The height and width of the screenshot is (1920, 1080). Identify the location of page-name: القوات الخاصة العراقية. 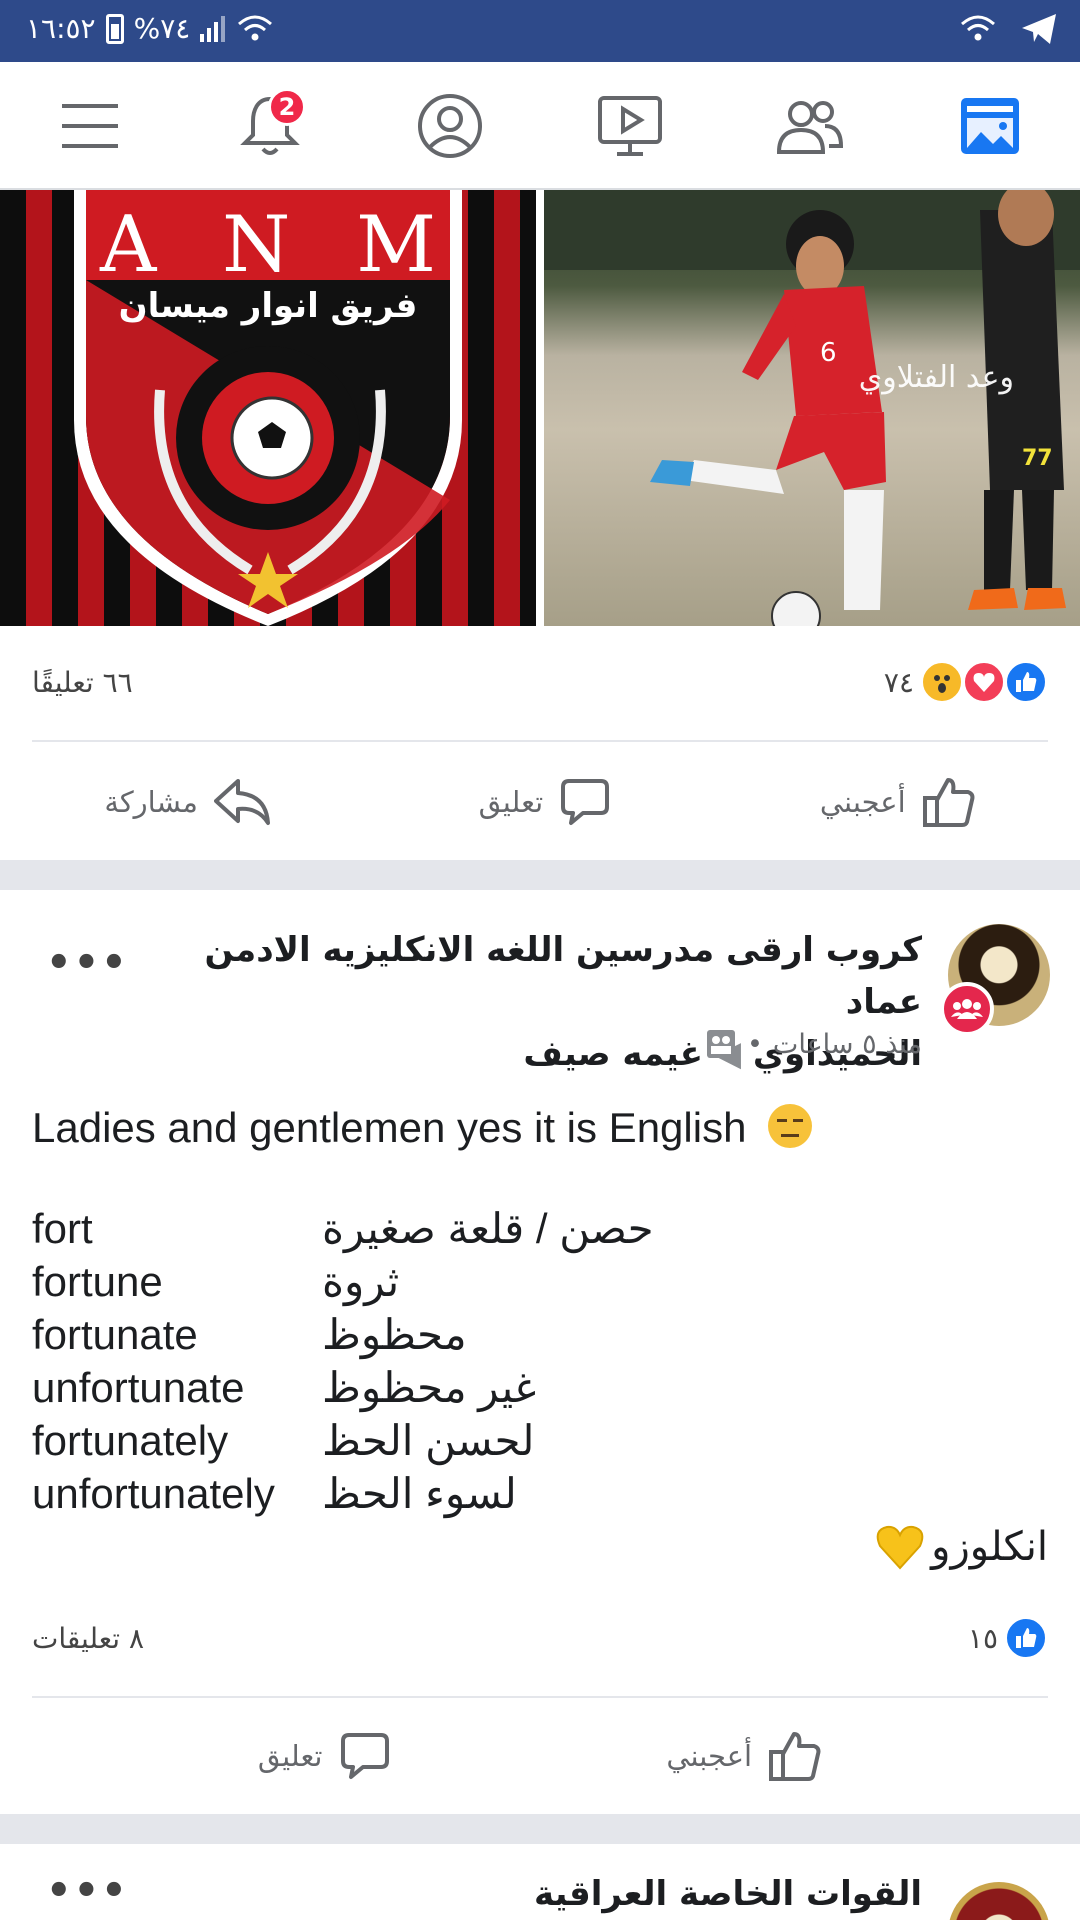
(728, 1894).